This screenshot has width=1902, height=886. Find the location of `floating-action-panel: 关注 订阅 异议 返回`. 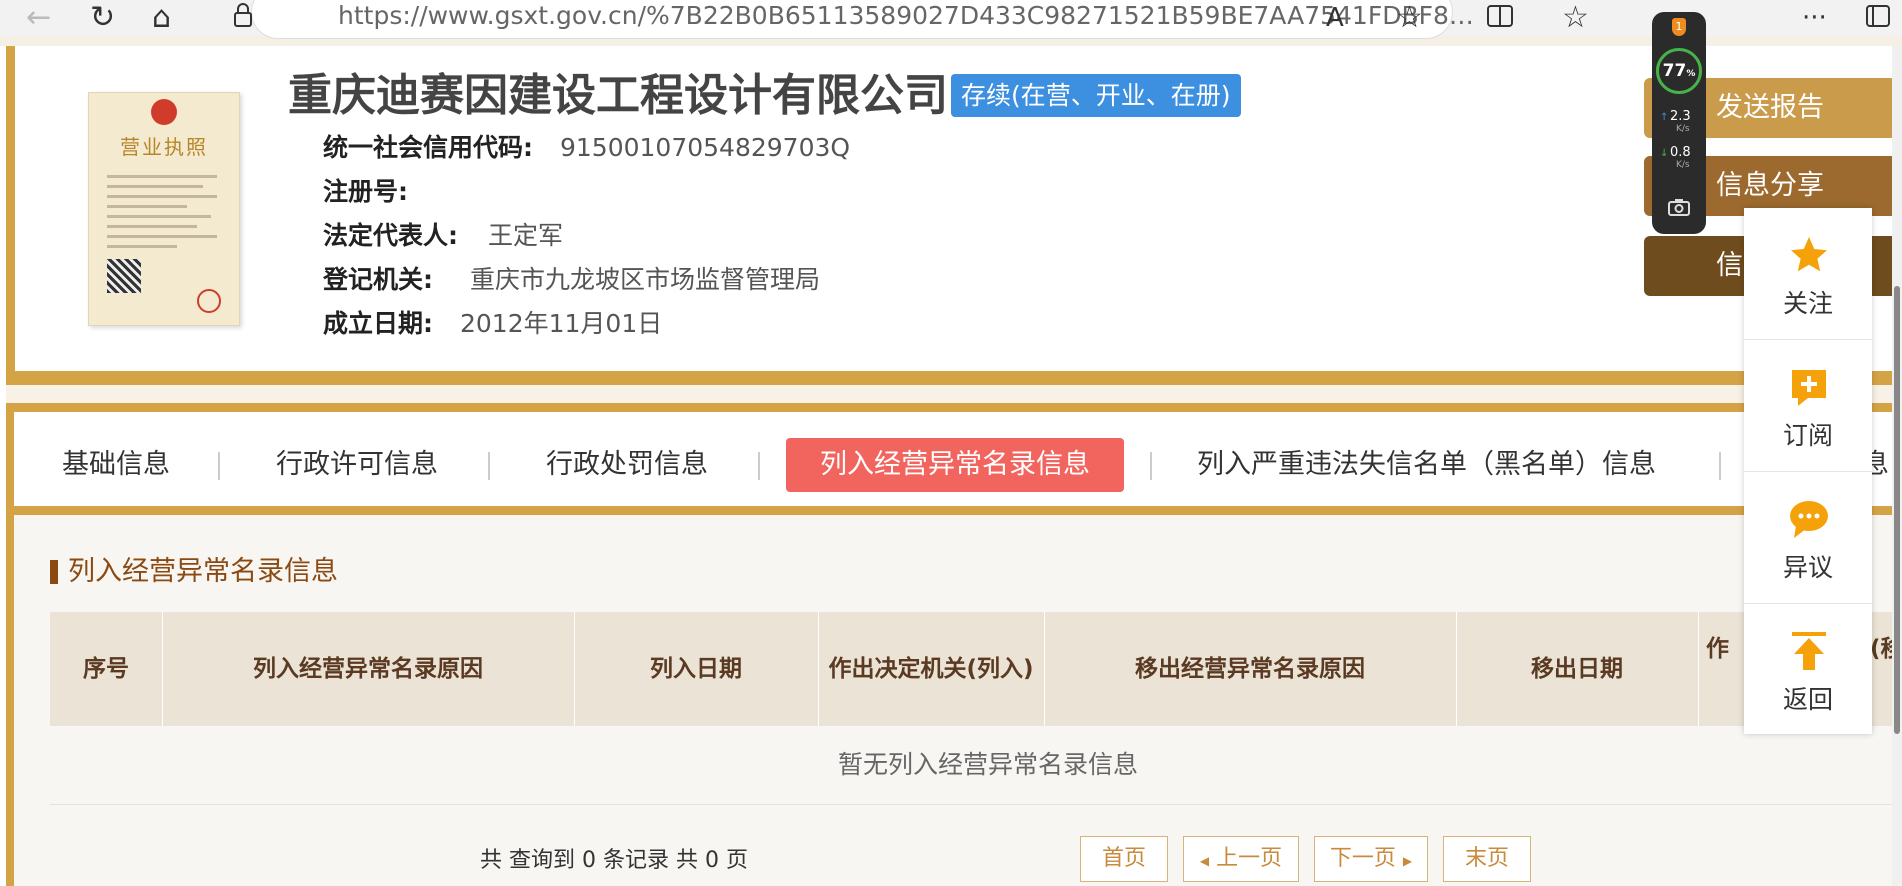

floating-action-panel: 关注 订阅 异议 返回 is located at coordinates (1808, 471).